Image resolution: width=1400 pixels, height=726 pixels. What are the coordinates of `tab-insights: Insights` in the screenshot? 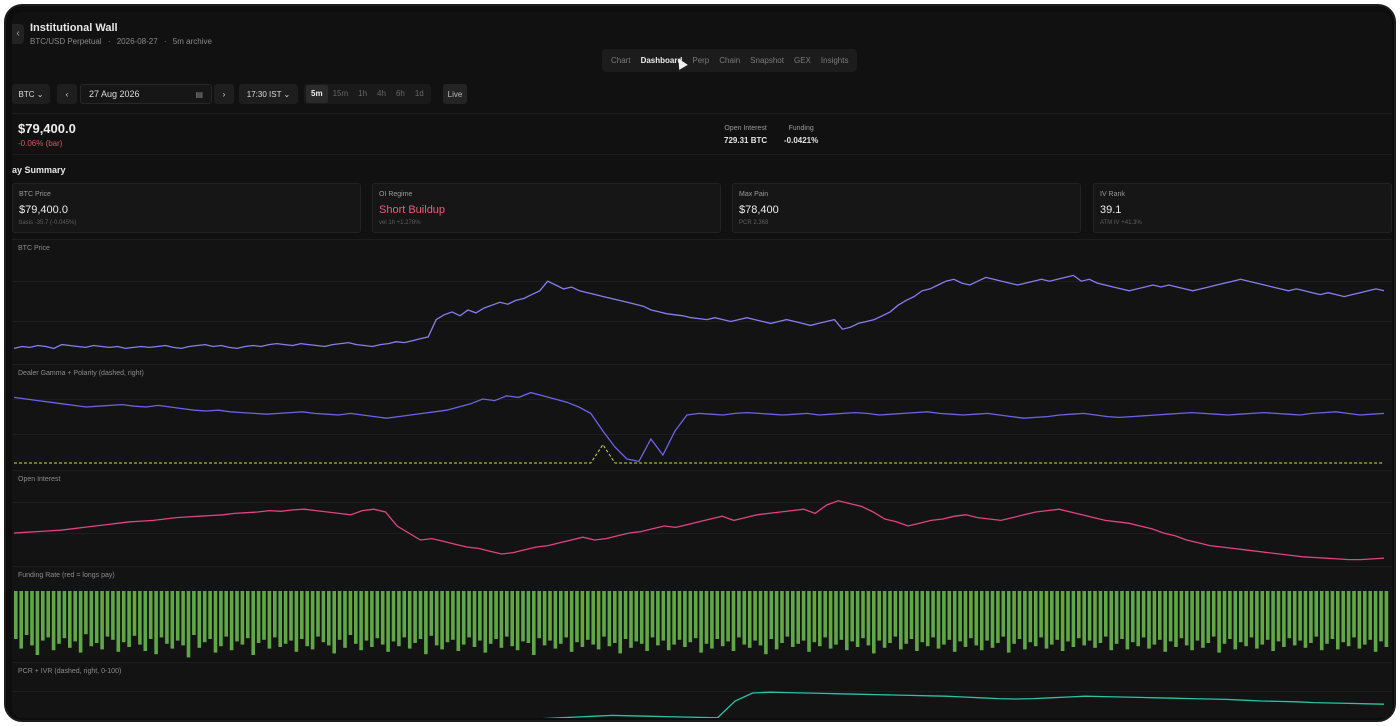 It's located at (835, 60).